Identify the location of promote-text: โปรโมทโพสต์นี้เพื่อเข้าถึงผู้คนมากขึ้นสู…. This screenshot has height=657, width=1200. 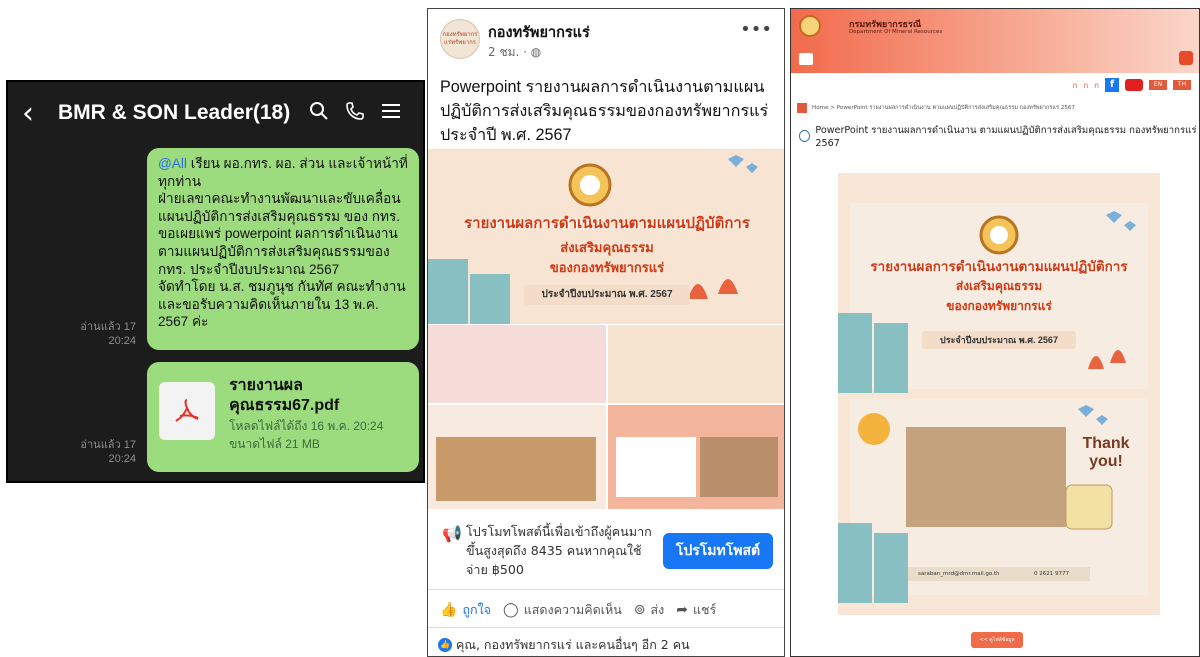
(559, 550).